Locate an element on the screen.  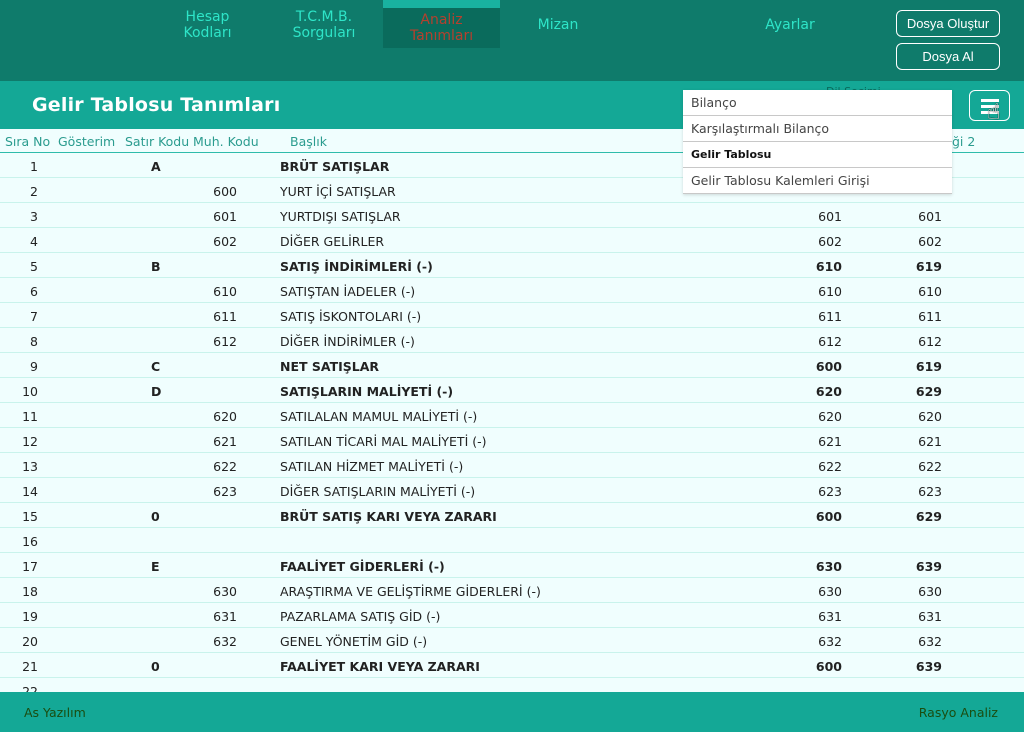
header-baslik: Başlık is located at coordinates (308, 141).